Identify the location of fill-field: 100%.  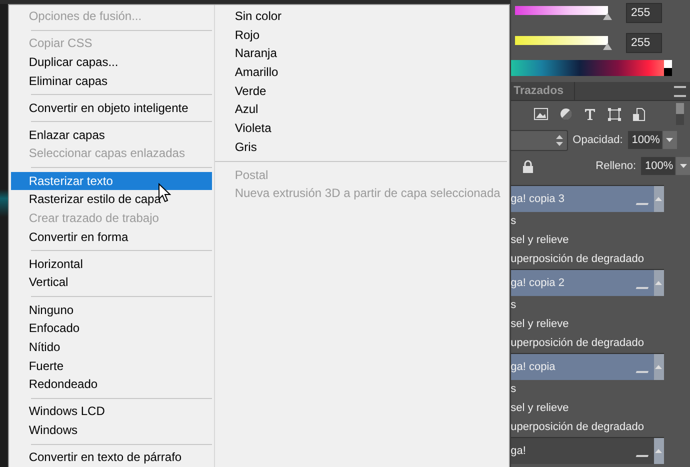
(658, 166).